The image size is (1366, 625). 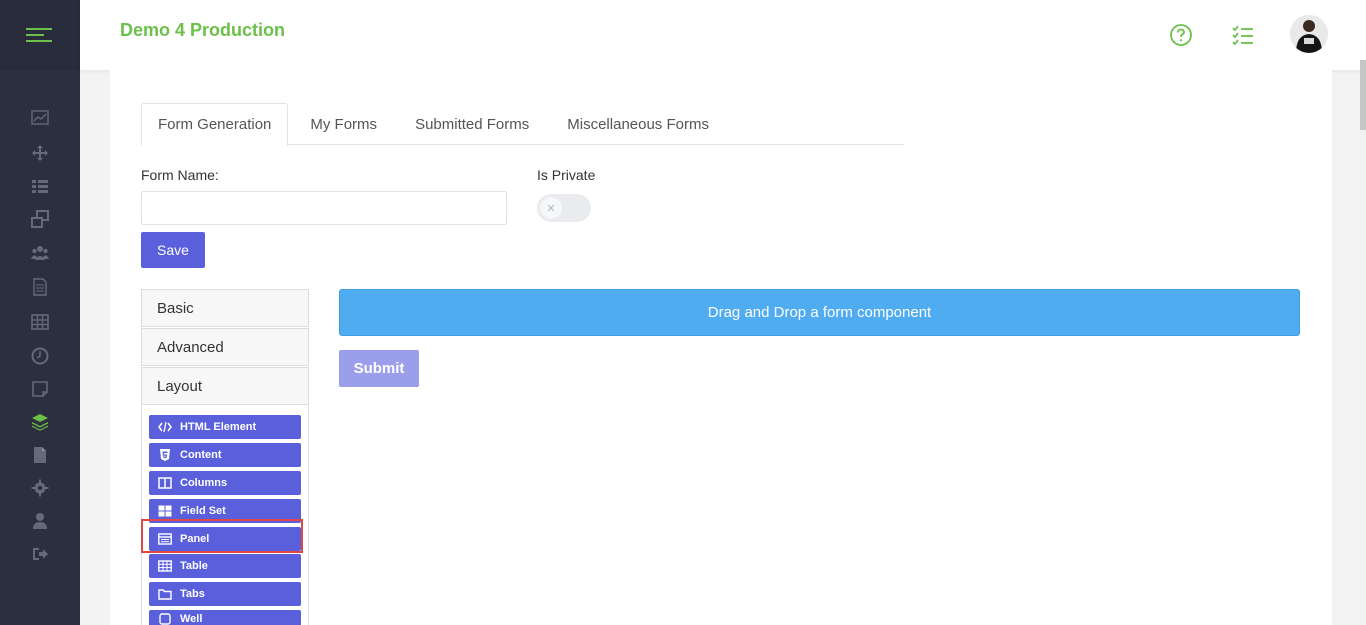 What do you see at coordinates (1181, 35) in the screenshot?
I see `help-circle-icon` at bounding box center [1181, 35].